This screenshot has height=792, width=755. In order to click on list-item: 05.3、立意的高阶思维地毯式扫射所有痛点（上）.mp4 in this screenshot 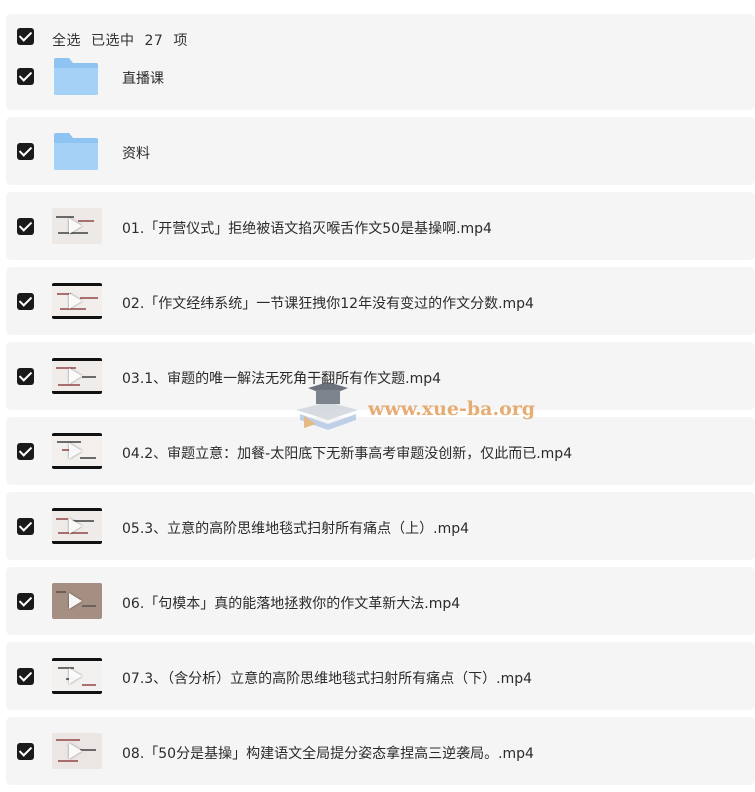, I will do `click(380, 526)`.